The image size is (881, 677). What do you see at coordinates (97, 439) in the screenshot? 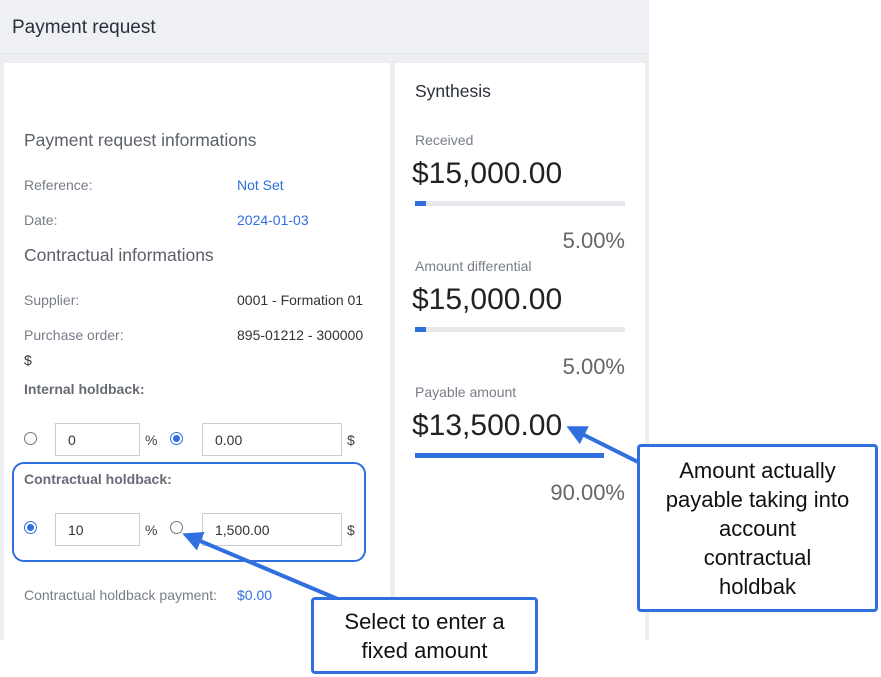
I see `internal-percent-input` at bounding box center [97, 439].